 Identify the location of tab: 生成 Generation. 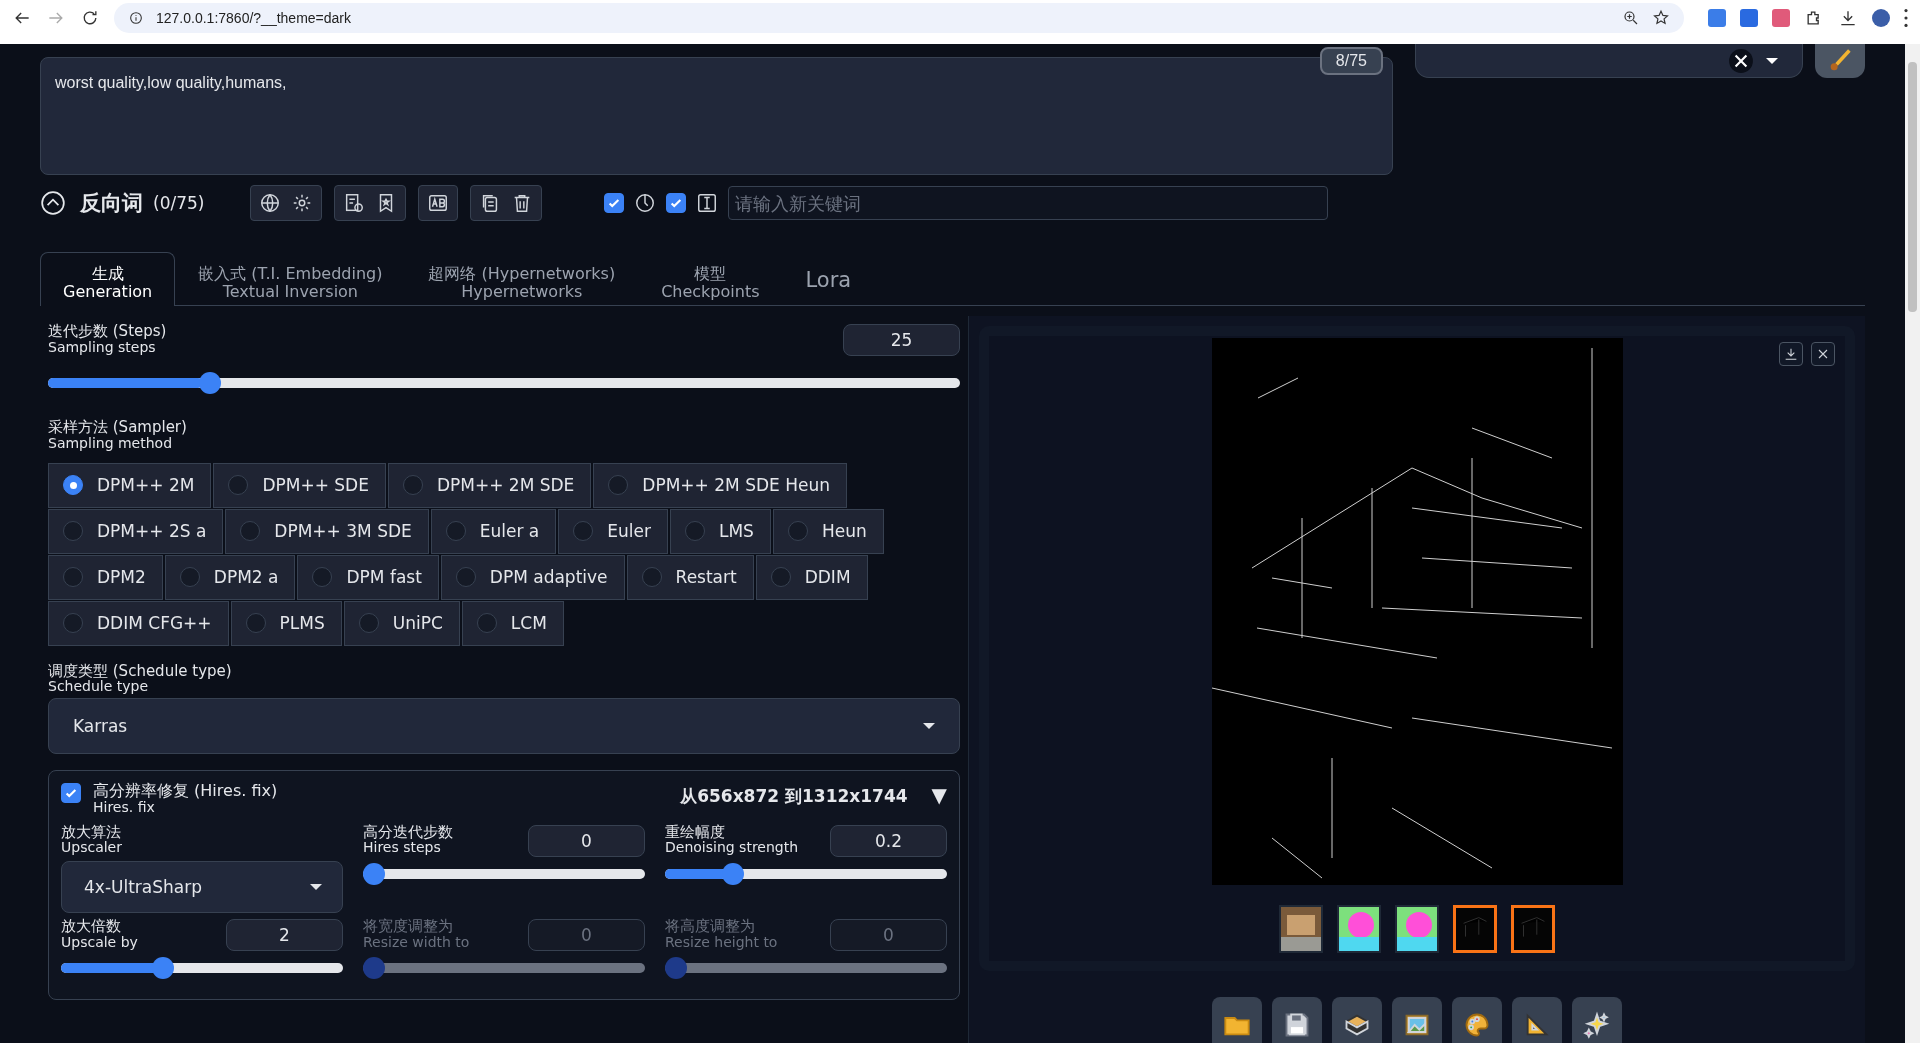
(108, 279).